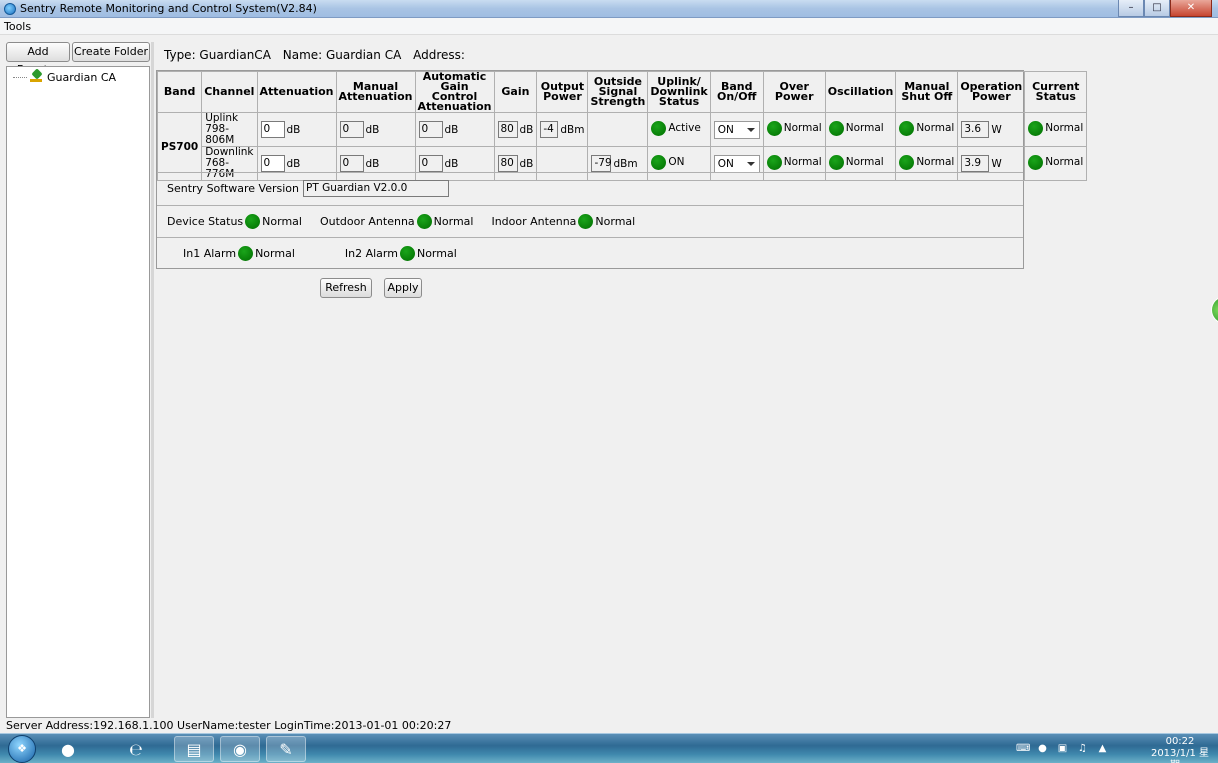  I want to click on keyboard-icon: ⌨, so click(1023, 748).